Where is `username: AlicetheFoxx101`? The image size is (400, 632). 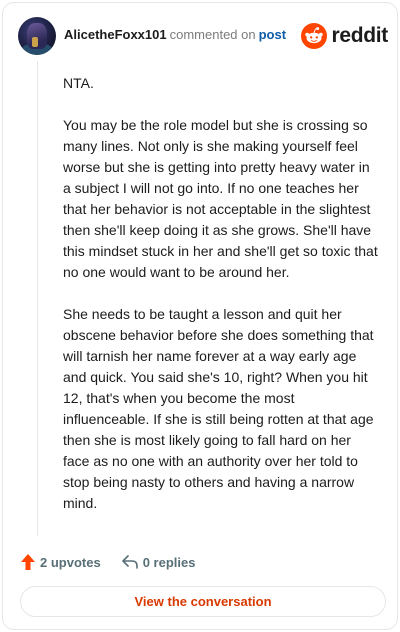 username: AlicetheFoxx101 is located at coordinates (115, 34).